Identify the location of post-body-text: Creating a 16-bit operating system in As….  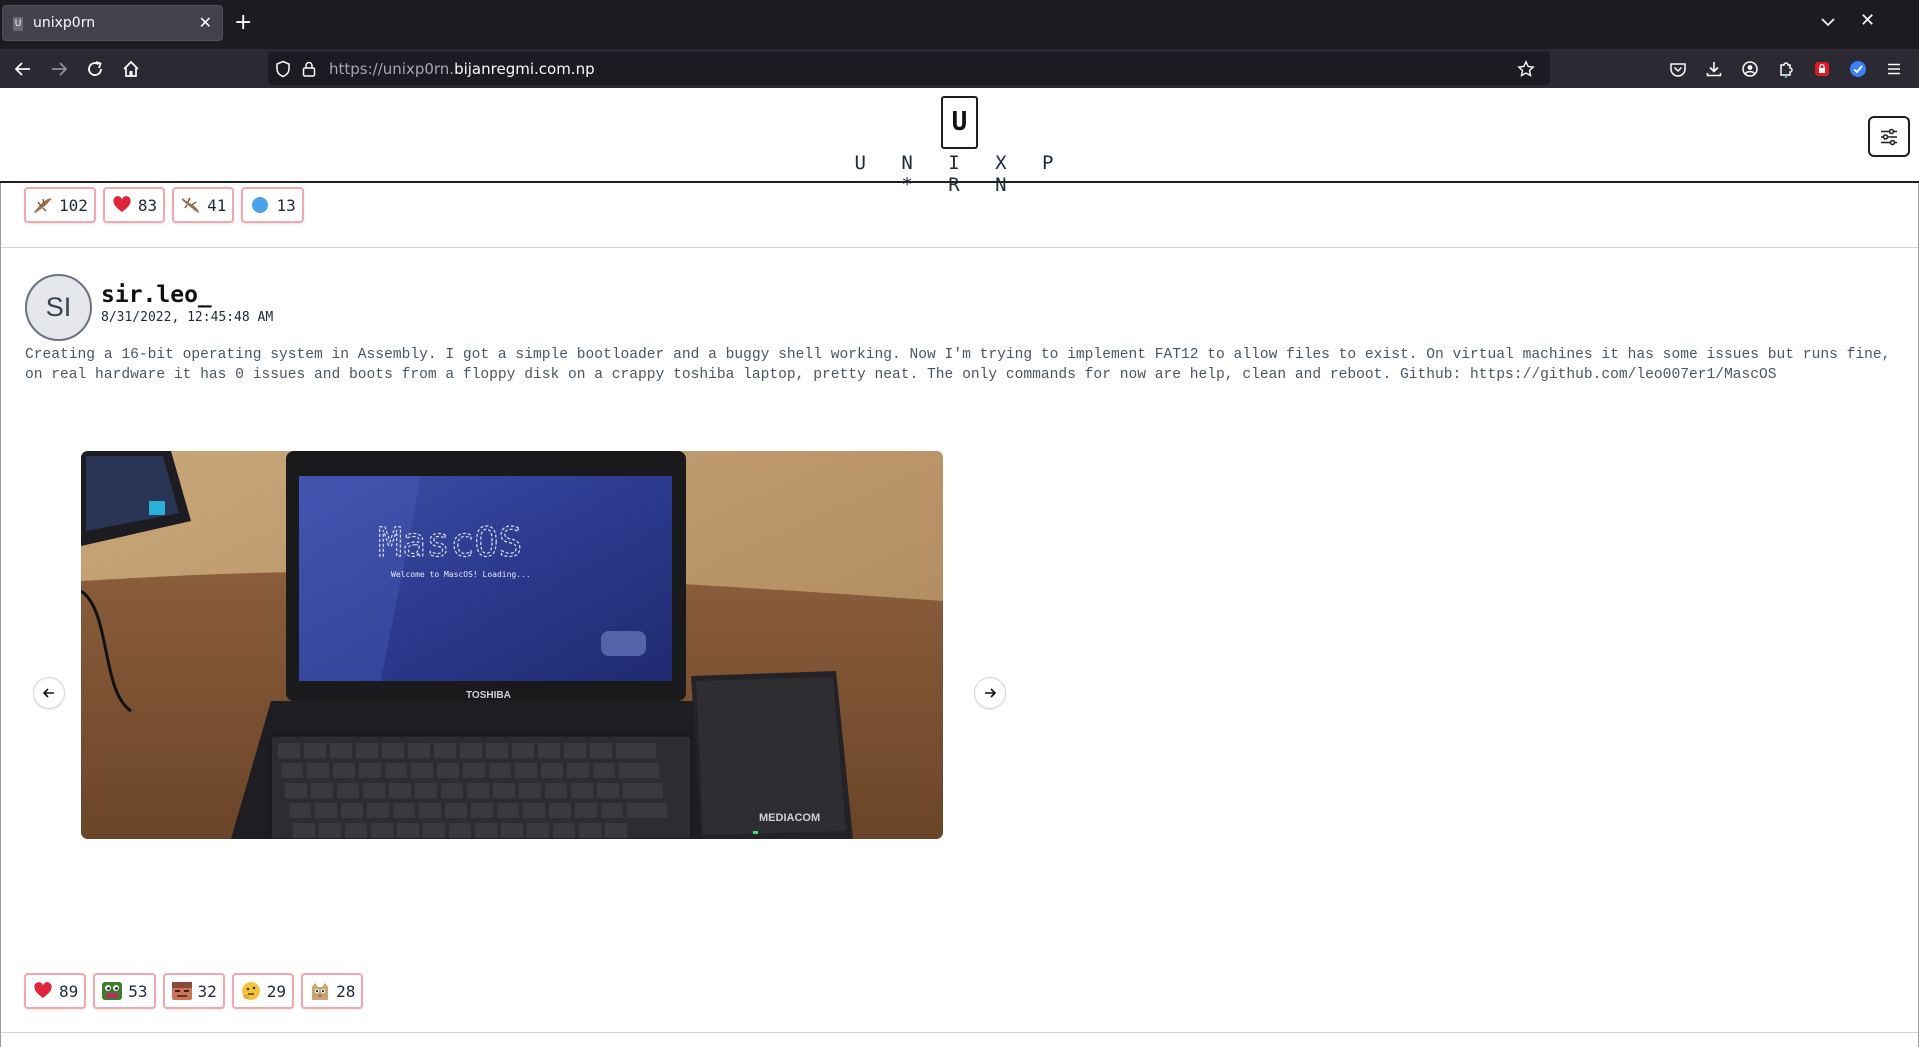
(958, 365).